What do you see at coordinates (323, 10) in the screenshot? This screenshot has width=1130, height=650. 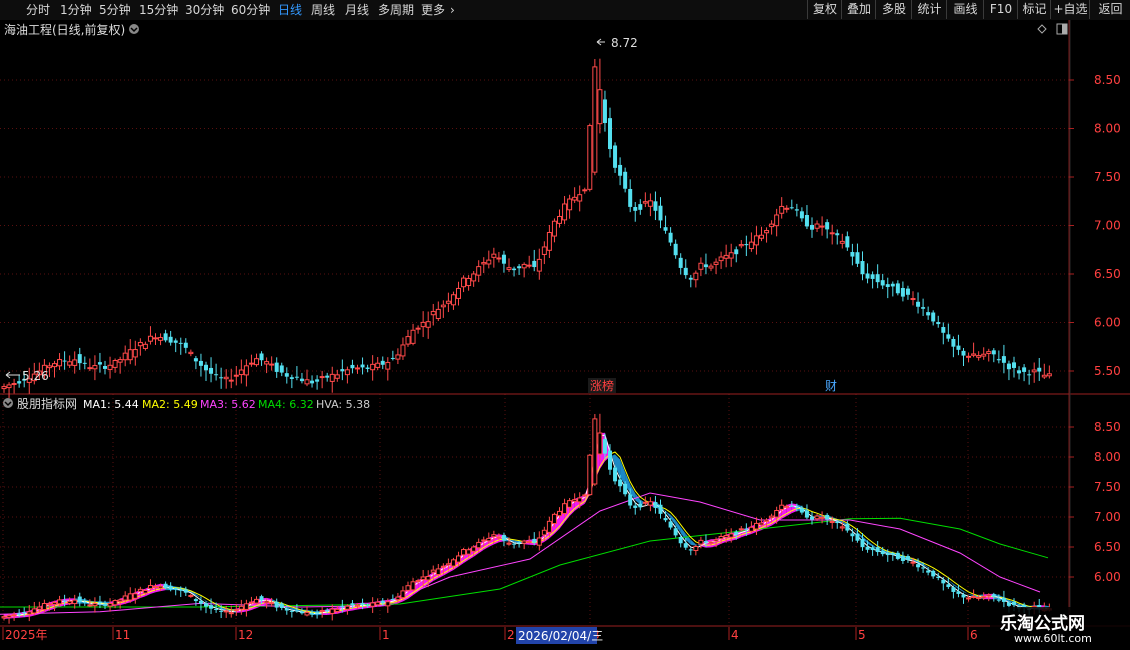 I see `period-tab-7: 周线` at bounding box center [323, 10].